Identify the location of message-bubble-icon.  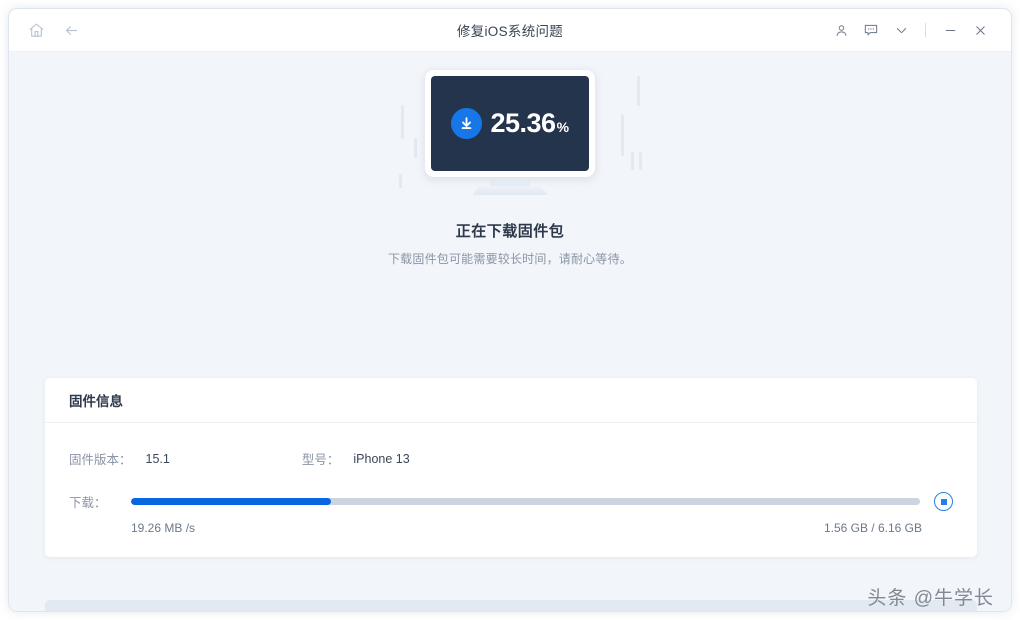
(871, 30).